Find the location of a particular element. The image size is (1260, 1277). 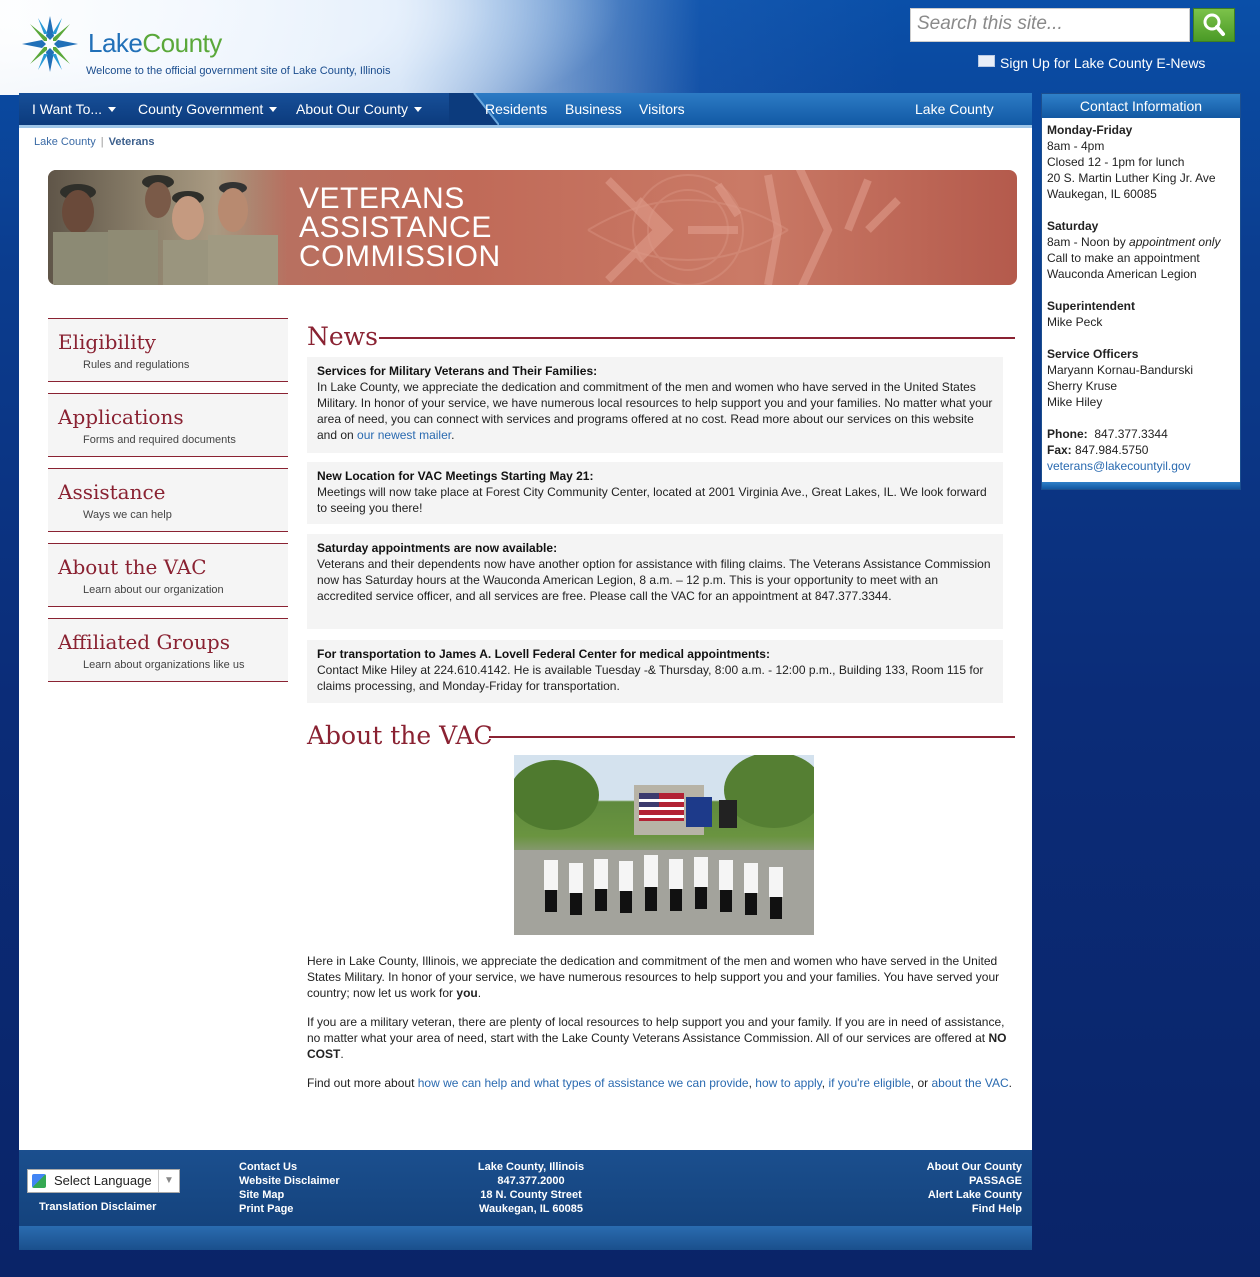

search-icon is located at coordinates (1214, 24).